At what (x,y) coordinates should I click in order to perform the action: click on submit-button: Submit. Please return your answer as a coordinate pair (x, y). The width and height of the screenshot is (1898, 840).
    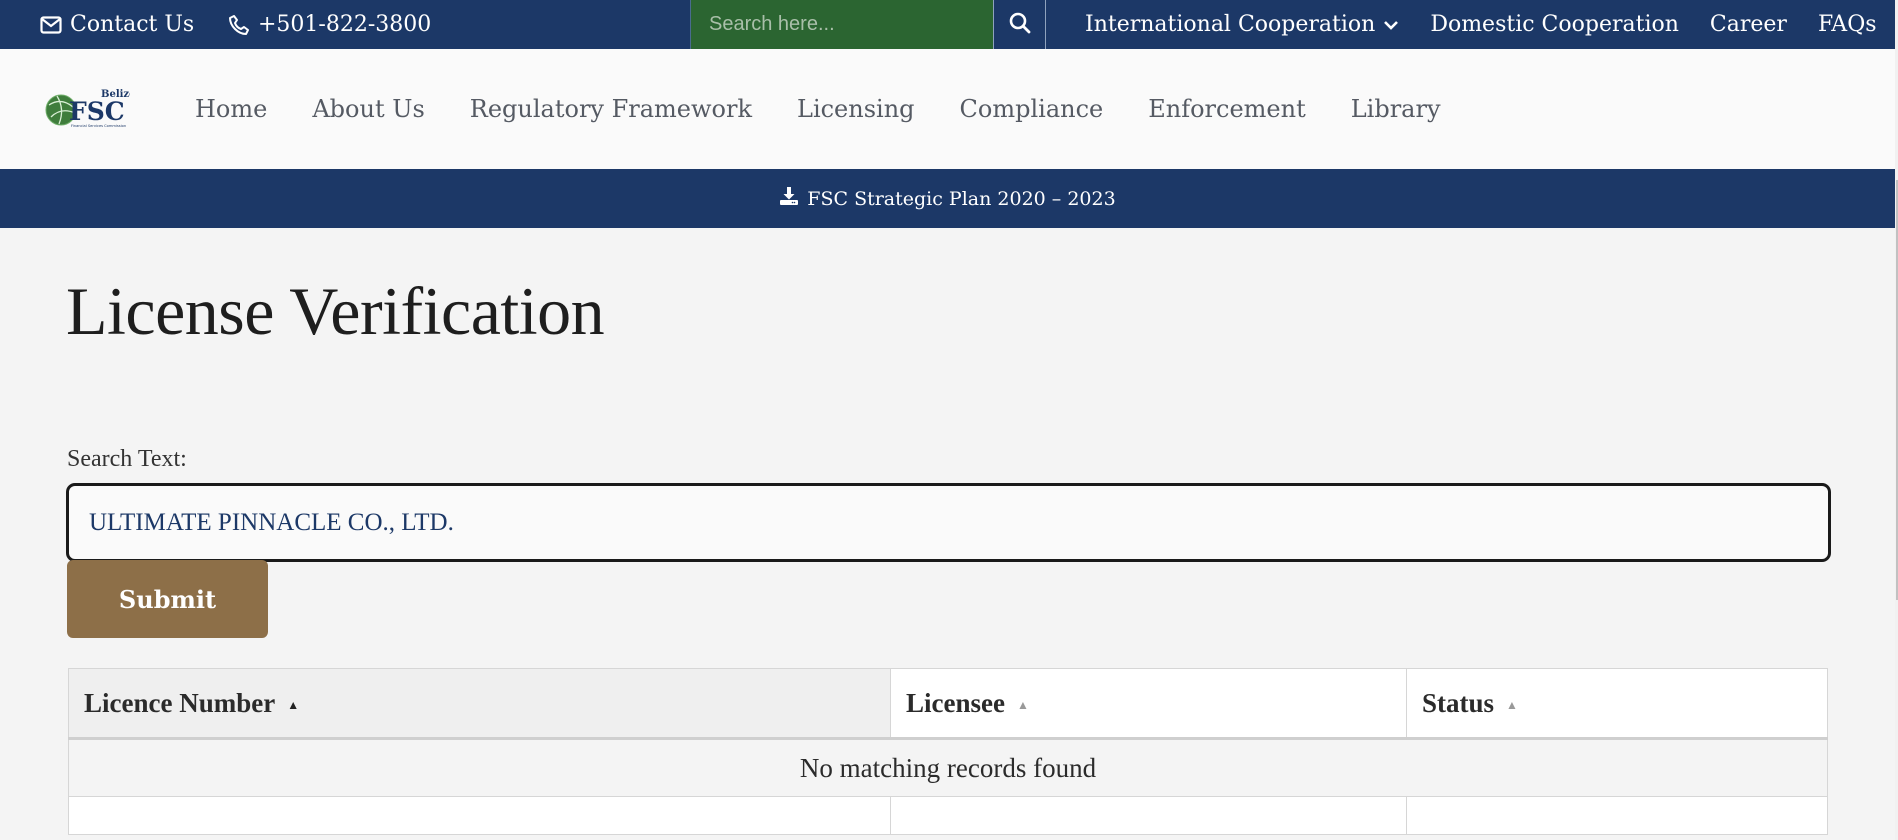
    Looking at the image, I should click on (167, 599).